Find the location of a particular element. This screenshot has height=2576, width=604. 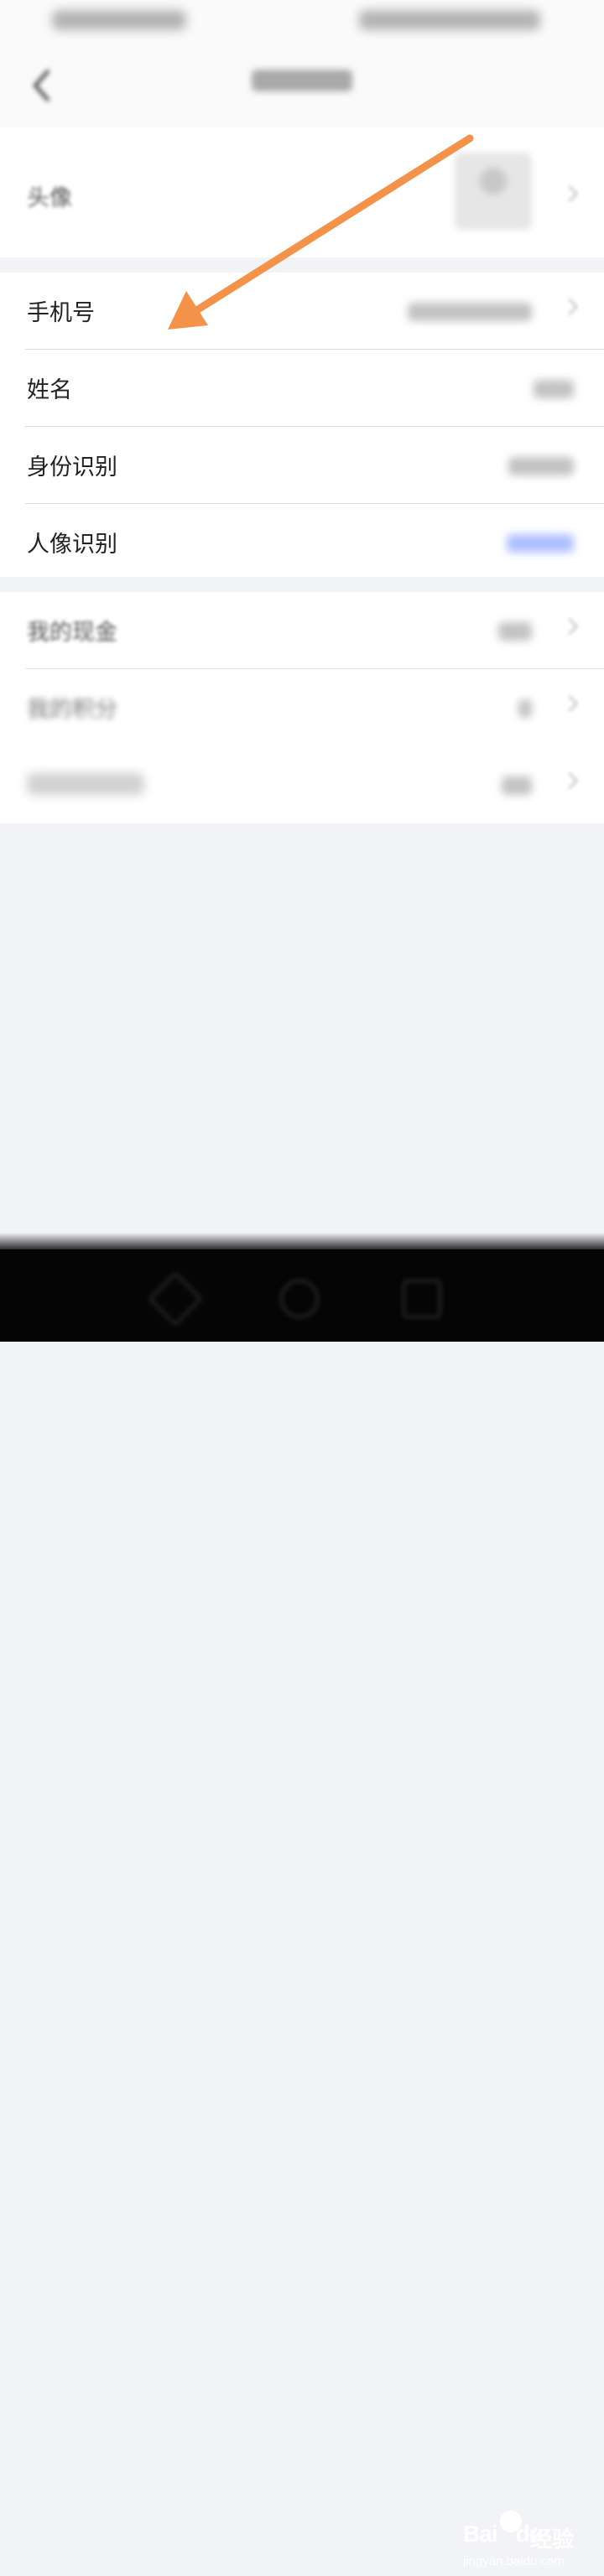

points-label: 我的积分 is located at coordinates (72, 710).